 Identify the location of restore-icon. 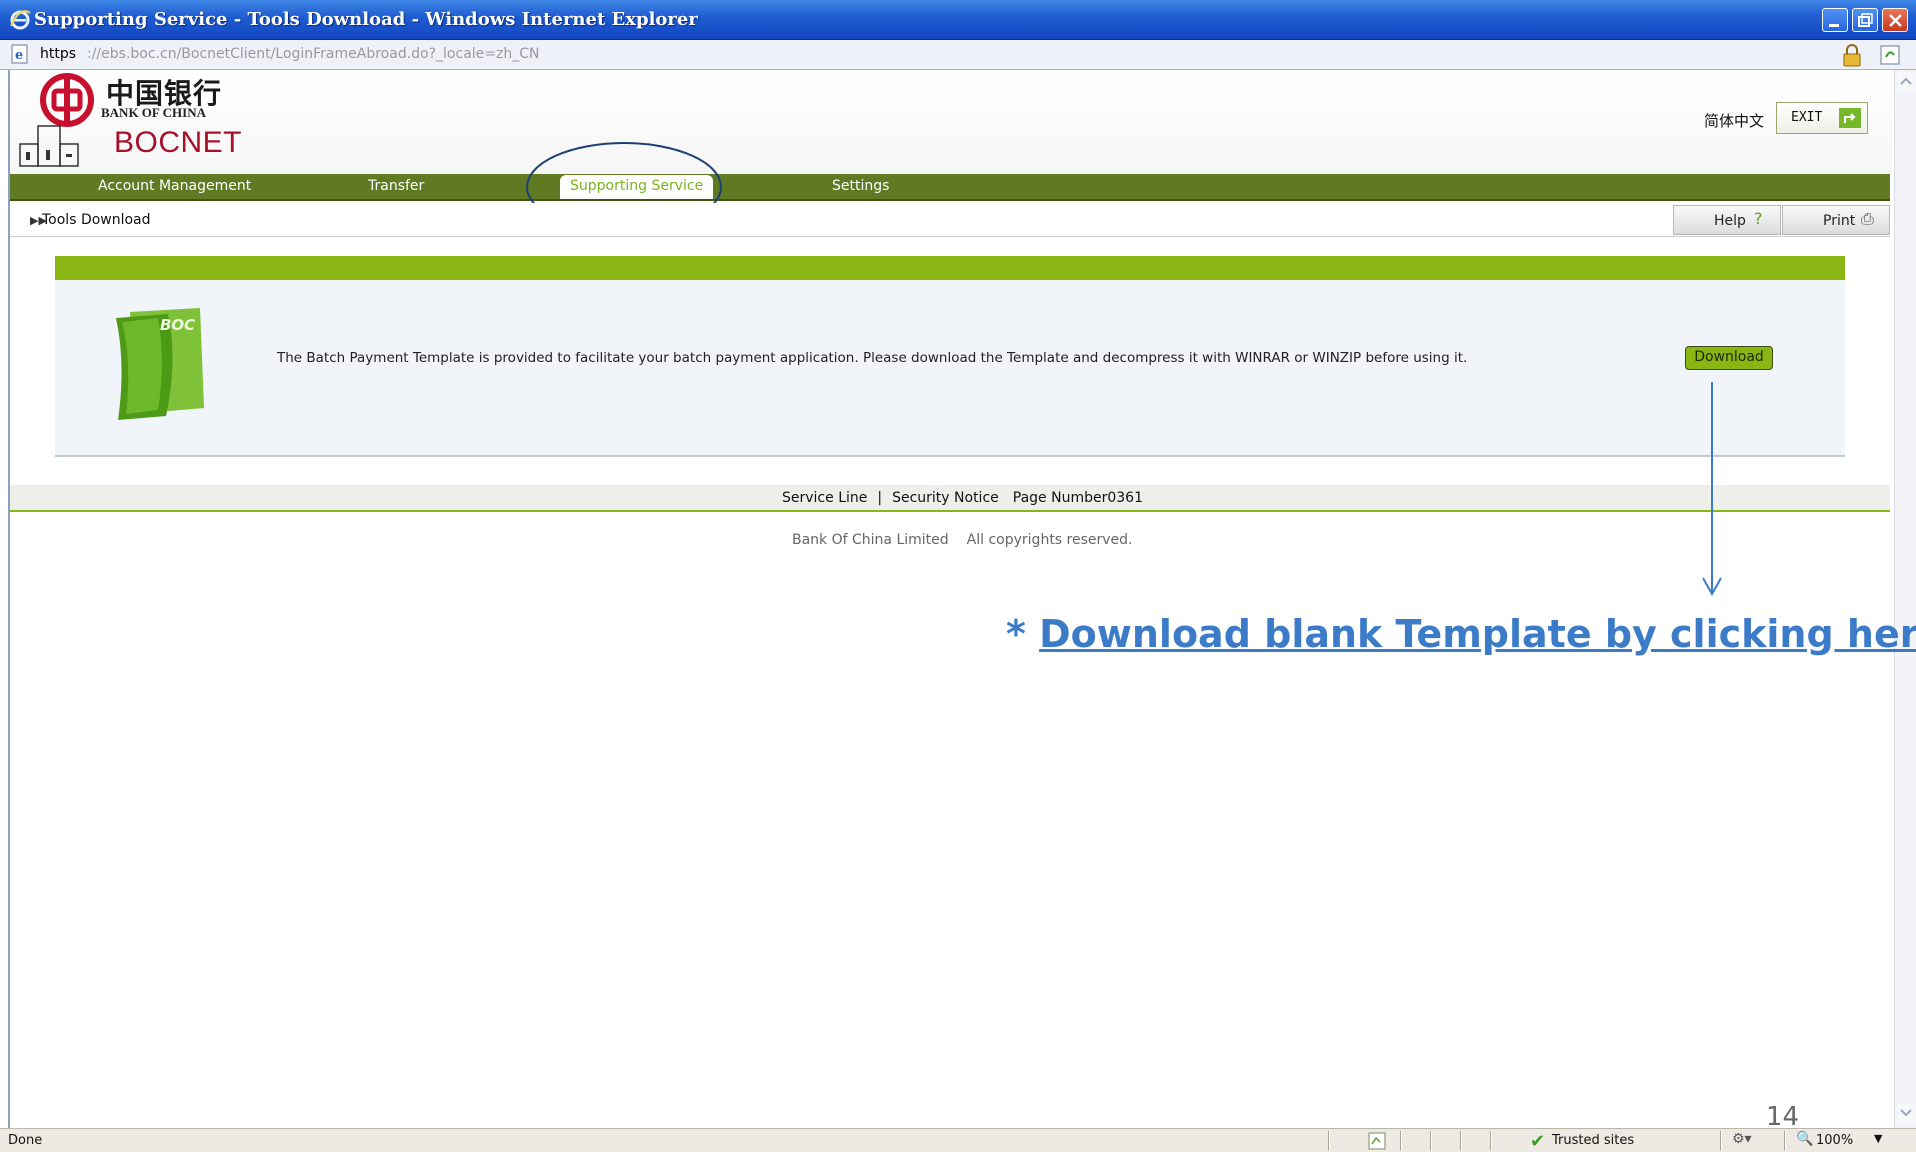
(1865, 20).